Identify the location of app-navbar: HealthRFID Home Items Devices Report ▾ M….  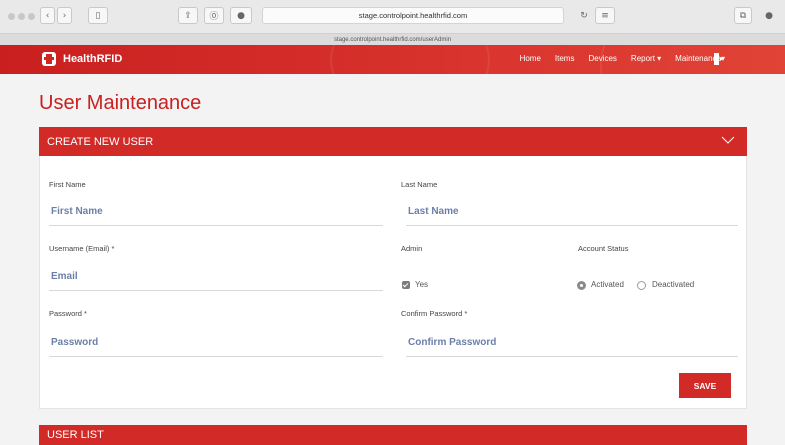
(392, 59).